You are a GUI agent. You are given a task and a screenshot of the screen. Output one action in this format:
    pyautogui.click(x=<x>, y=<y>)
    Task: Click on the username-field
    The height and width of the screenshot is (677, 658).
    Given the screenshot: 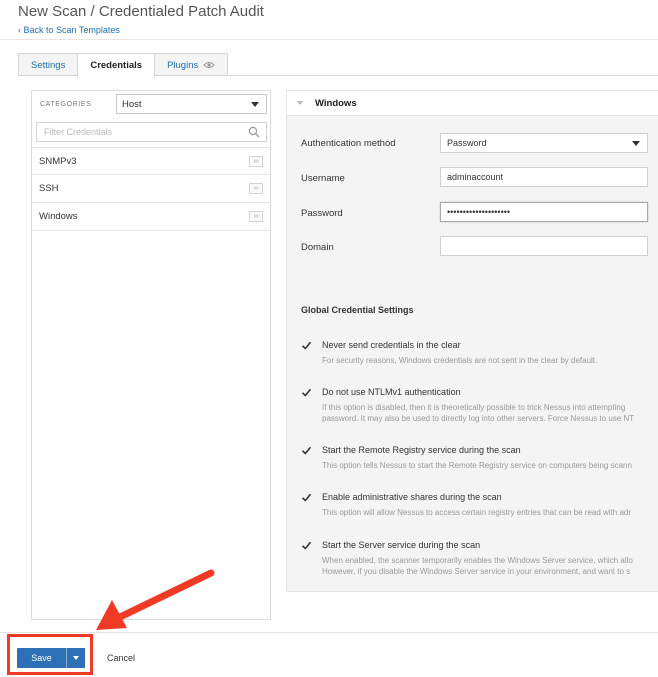 What is the action you would take?
    pyautogui.click(x=544, y=177)
    